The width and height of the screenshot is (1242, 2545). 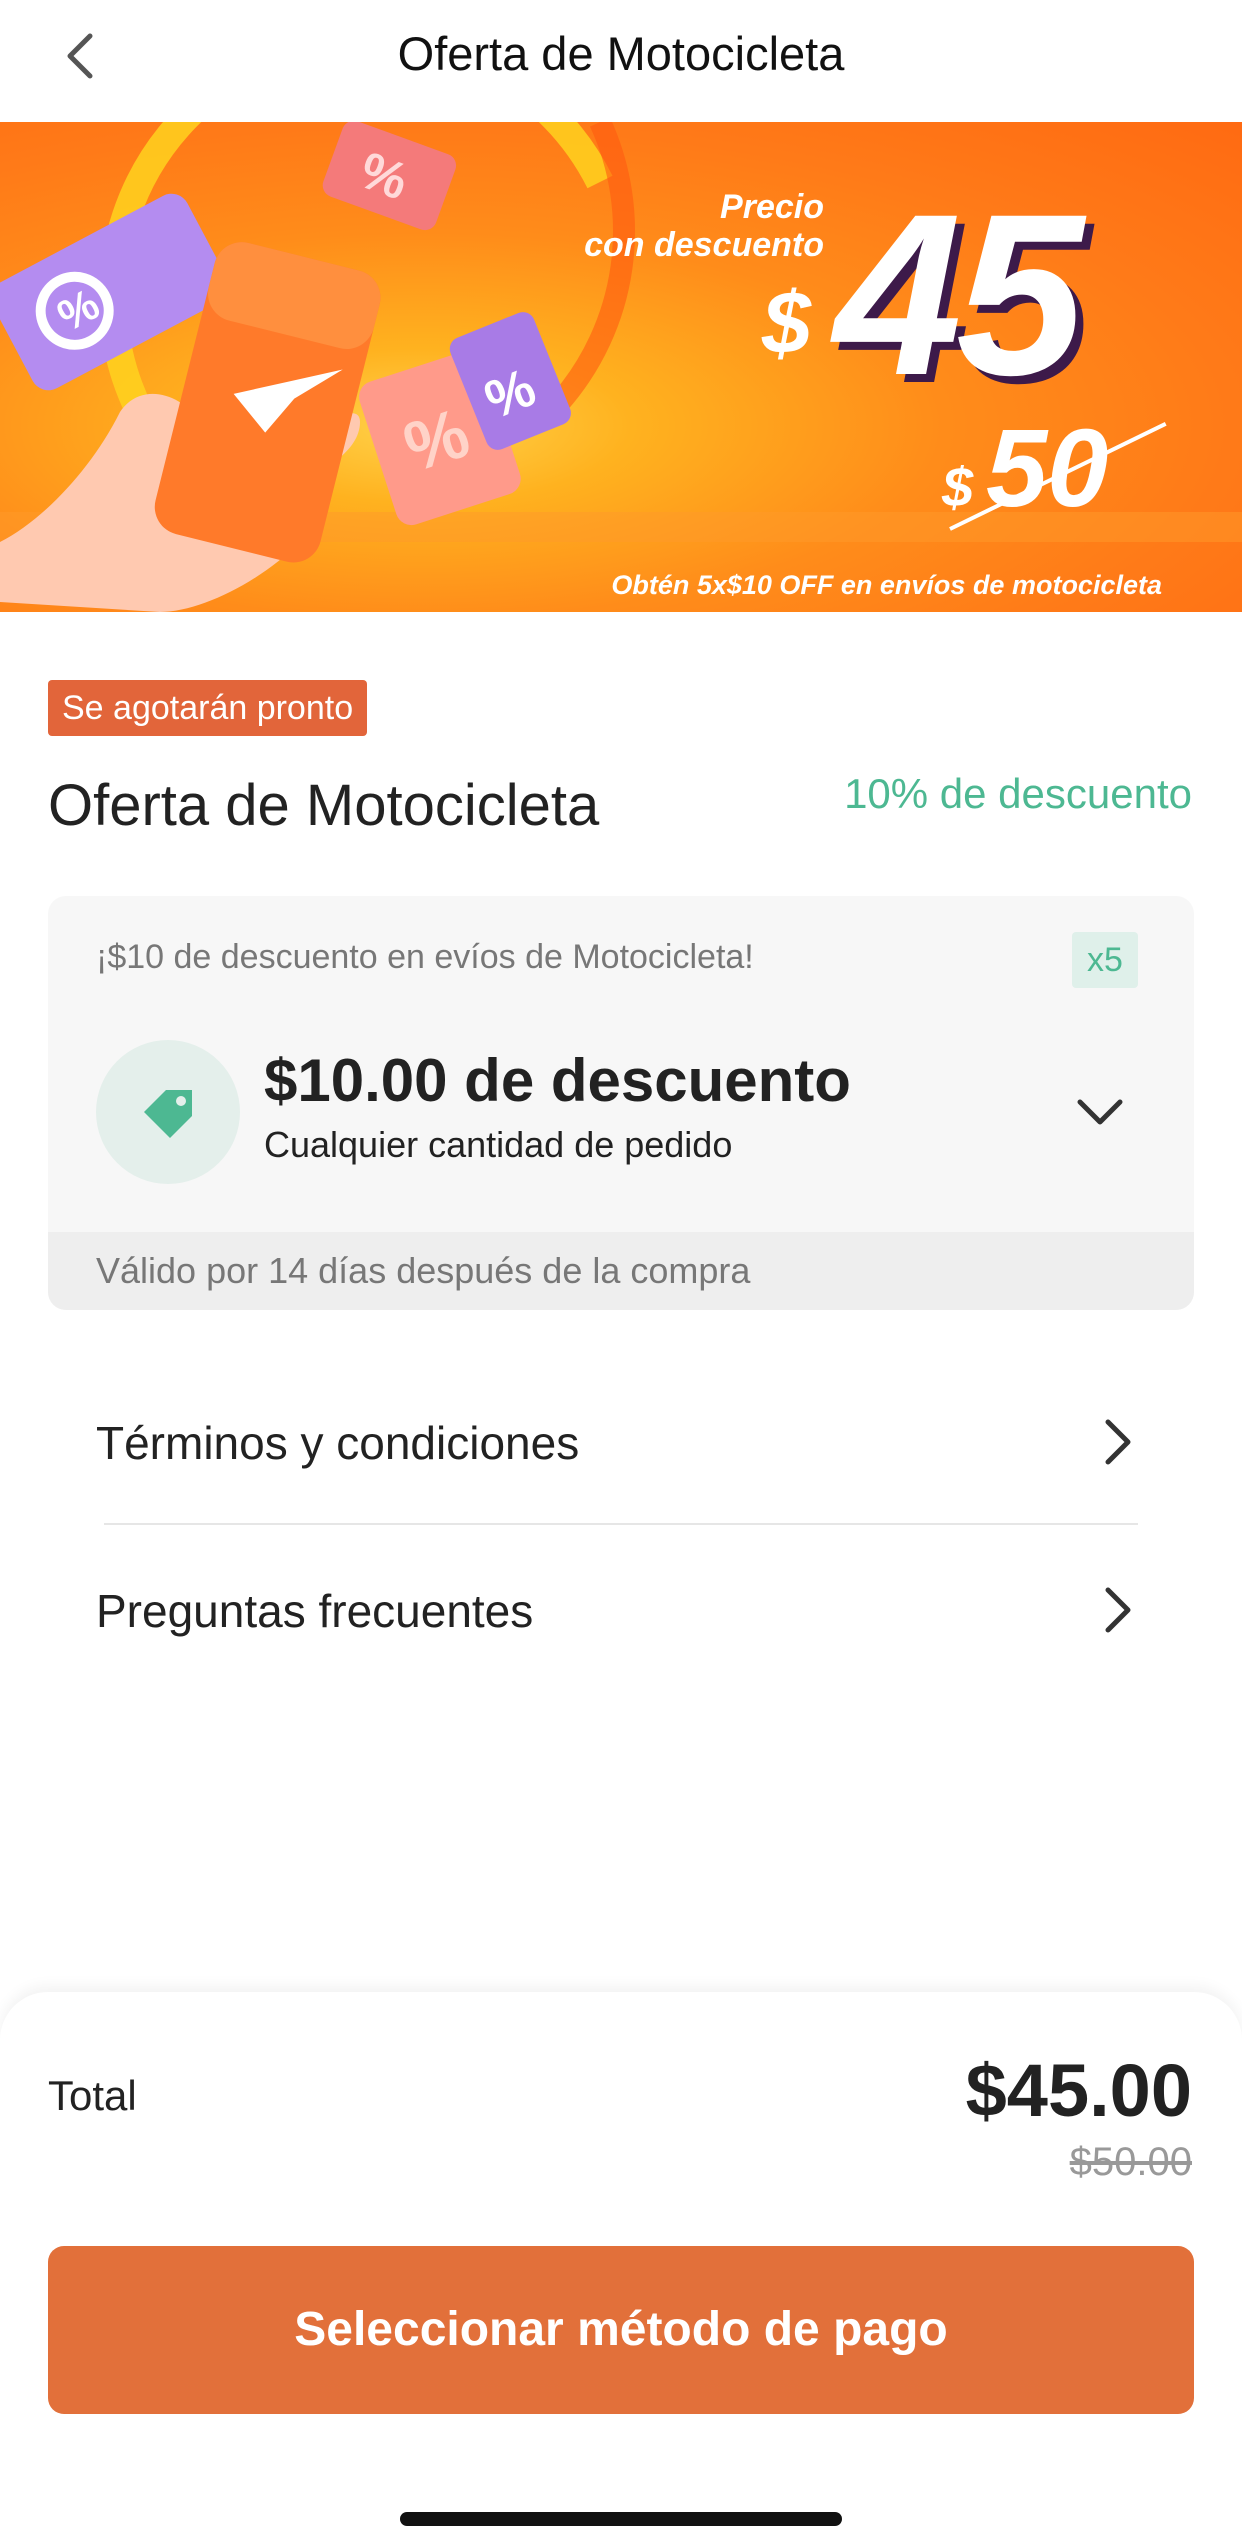 What do you see at coordinates (208, 708) in the screenshot?
I see `status-badge: Se agotarán pronto` at bounding box center [208, 708].